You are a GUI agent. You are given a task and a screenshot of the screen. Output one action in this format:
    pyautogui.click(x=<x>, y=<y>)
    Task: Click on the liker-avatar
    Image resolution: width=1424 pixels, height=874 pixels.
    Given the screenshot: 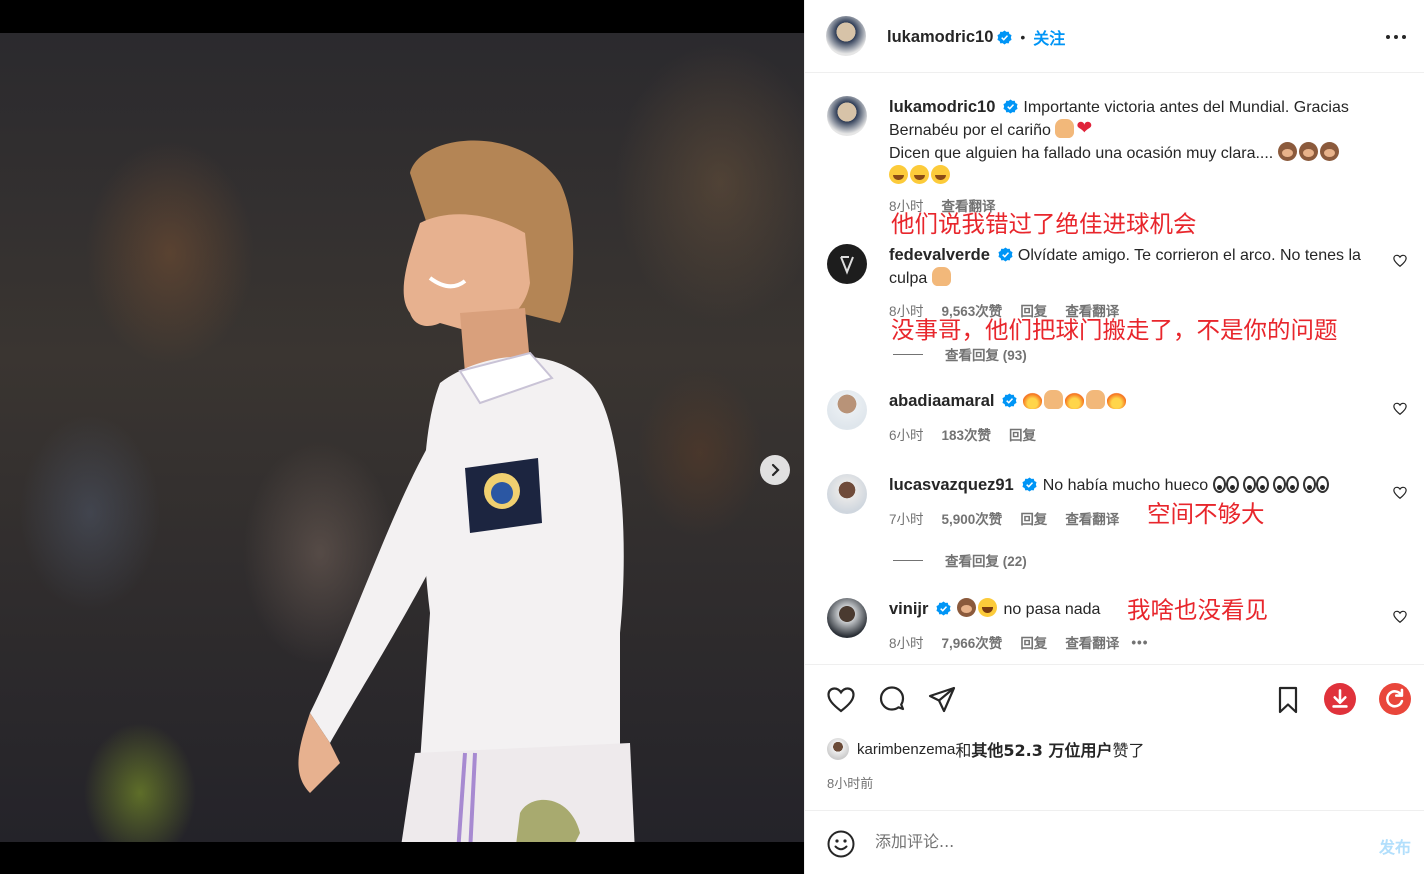 What is the action you would take?
    pyautogui.click(x=838, y=749)
    